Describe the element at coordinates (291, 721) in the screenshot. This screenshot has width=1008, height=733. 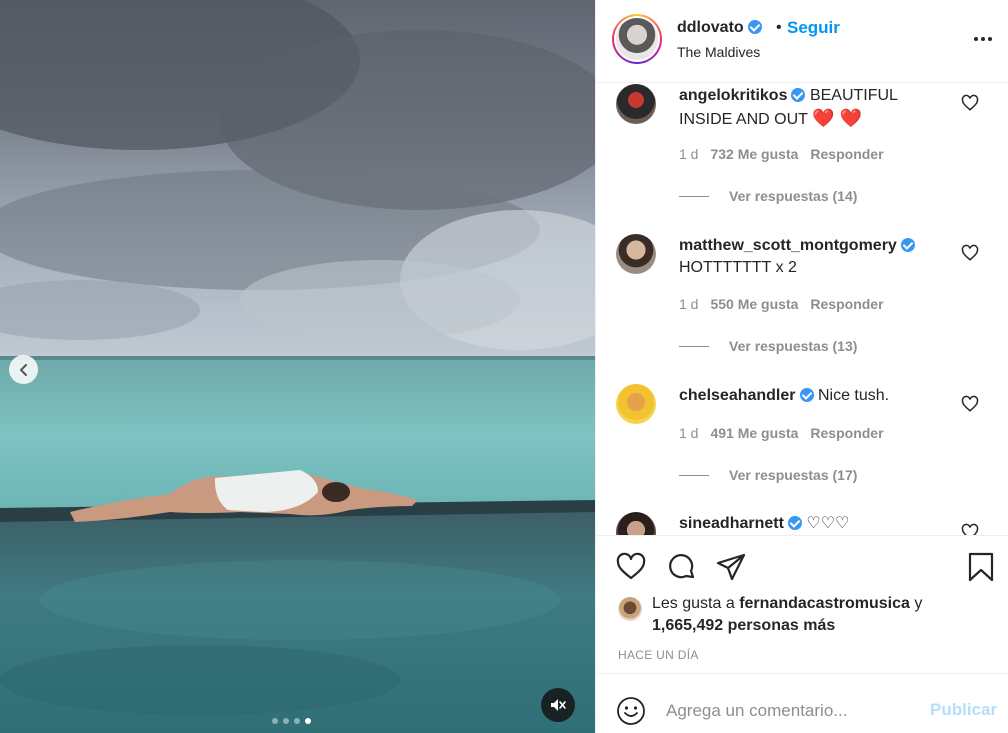
I see `carousel-indicator` at that location.